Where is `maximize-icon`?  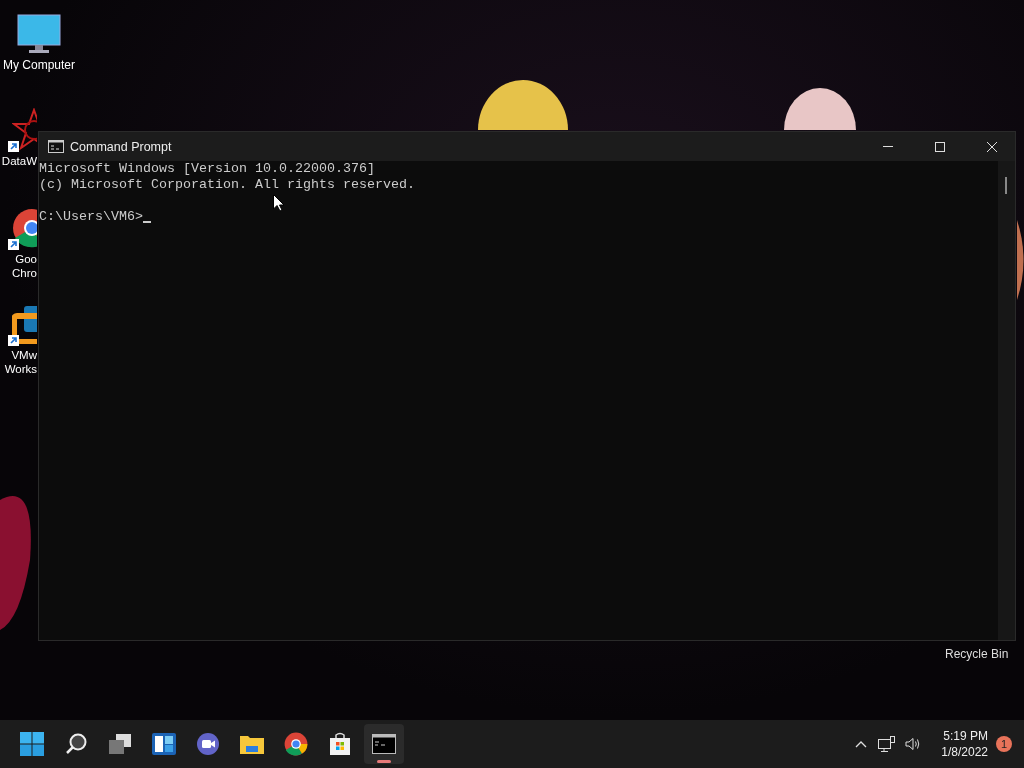
maximize-icon is located at coordinates (940, 146).